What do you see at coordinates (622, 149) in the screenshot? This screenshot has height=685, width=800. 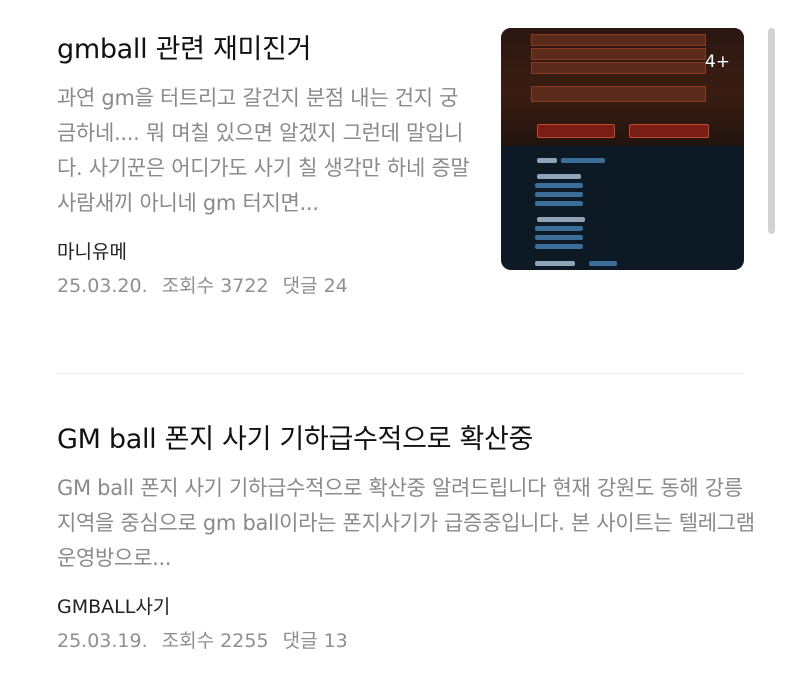 I see `post-thumbnail: 4+` at bounding box center [622, 149].